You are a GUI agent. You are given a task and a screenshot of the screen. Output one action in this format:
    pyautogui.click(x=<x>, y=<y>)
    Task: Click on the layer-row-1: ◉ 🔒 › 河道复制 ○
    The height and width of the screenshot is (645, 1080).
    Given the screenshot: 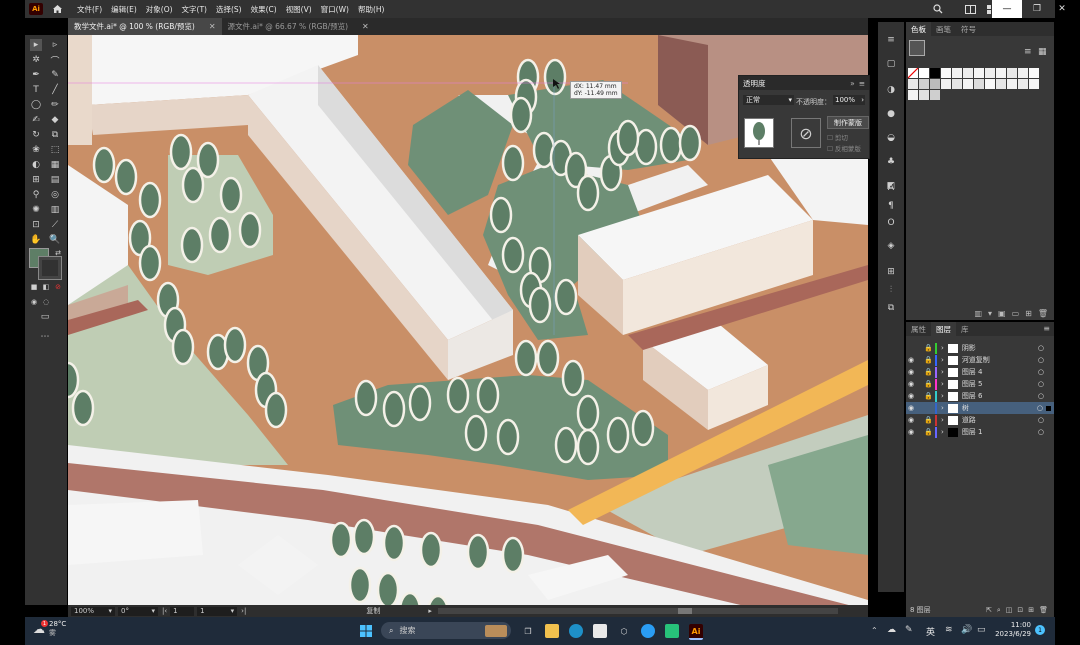 What is the action you would take?
    pyautogui.click(x=980, y=360)
    